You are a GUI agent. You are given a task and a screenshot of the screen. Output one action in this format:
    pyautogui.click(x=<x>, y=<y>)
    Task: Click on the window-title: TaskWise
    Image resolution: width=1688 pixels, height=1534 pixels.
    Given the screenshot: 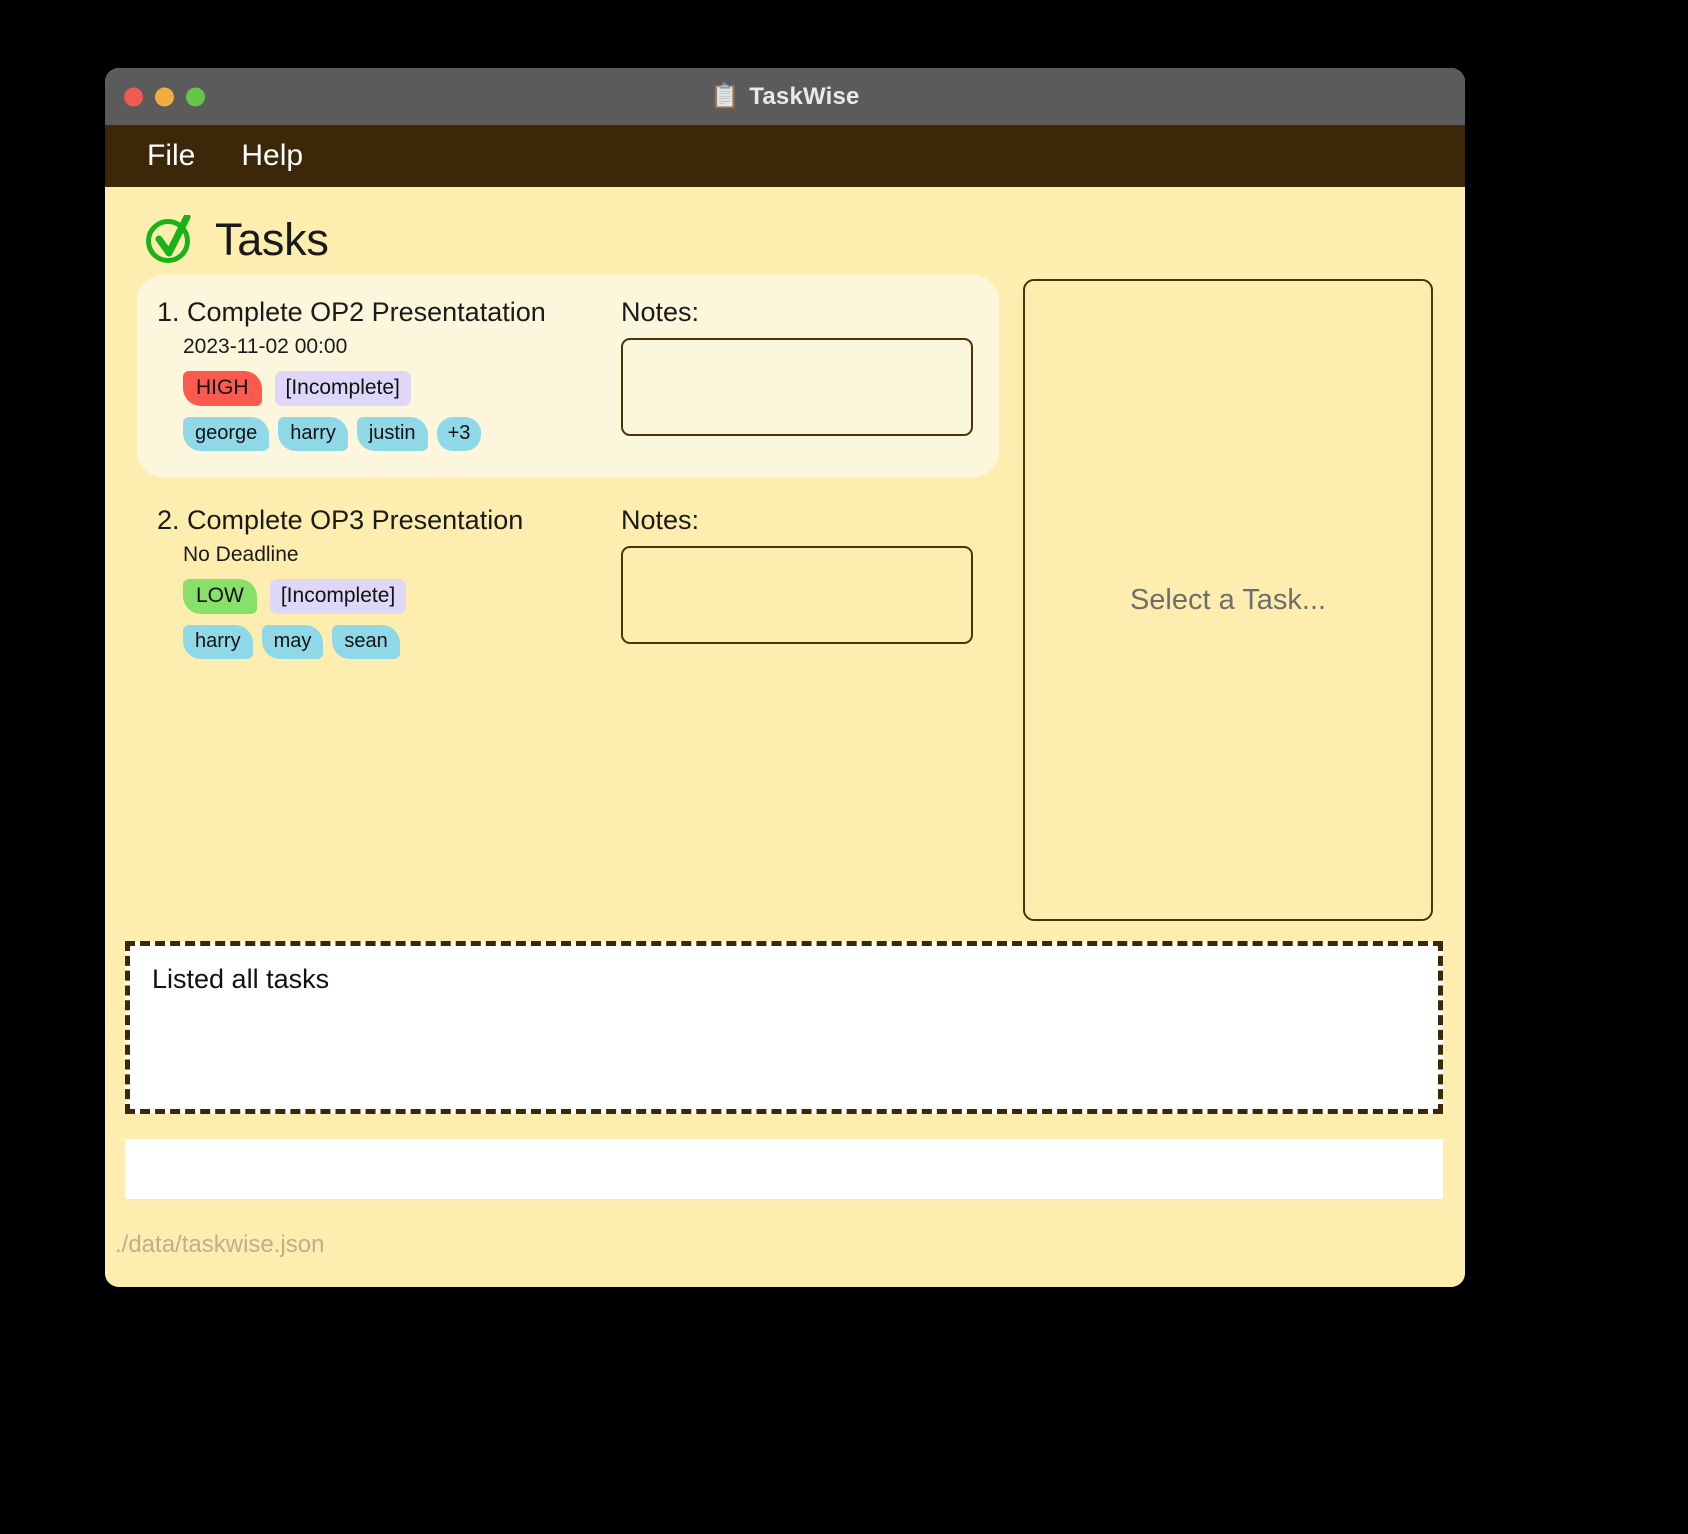 What is the action you would take?
    pyautogui.click(x=804, y=96)
    